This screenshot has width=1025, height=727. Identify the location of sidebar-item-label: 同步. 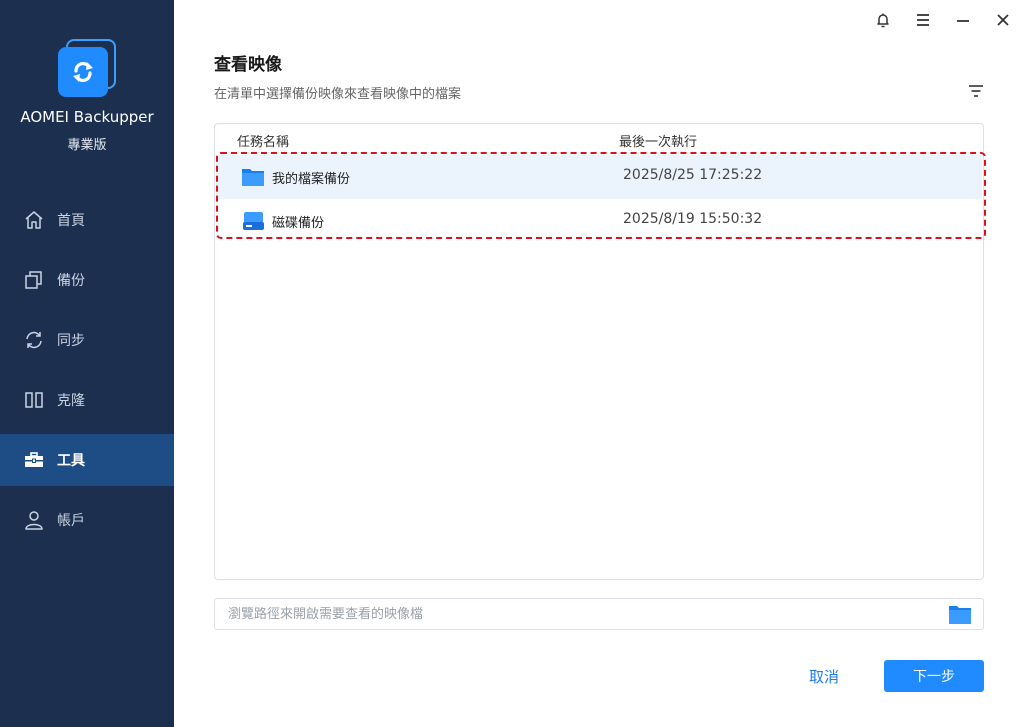
(71, 341).